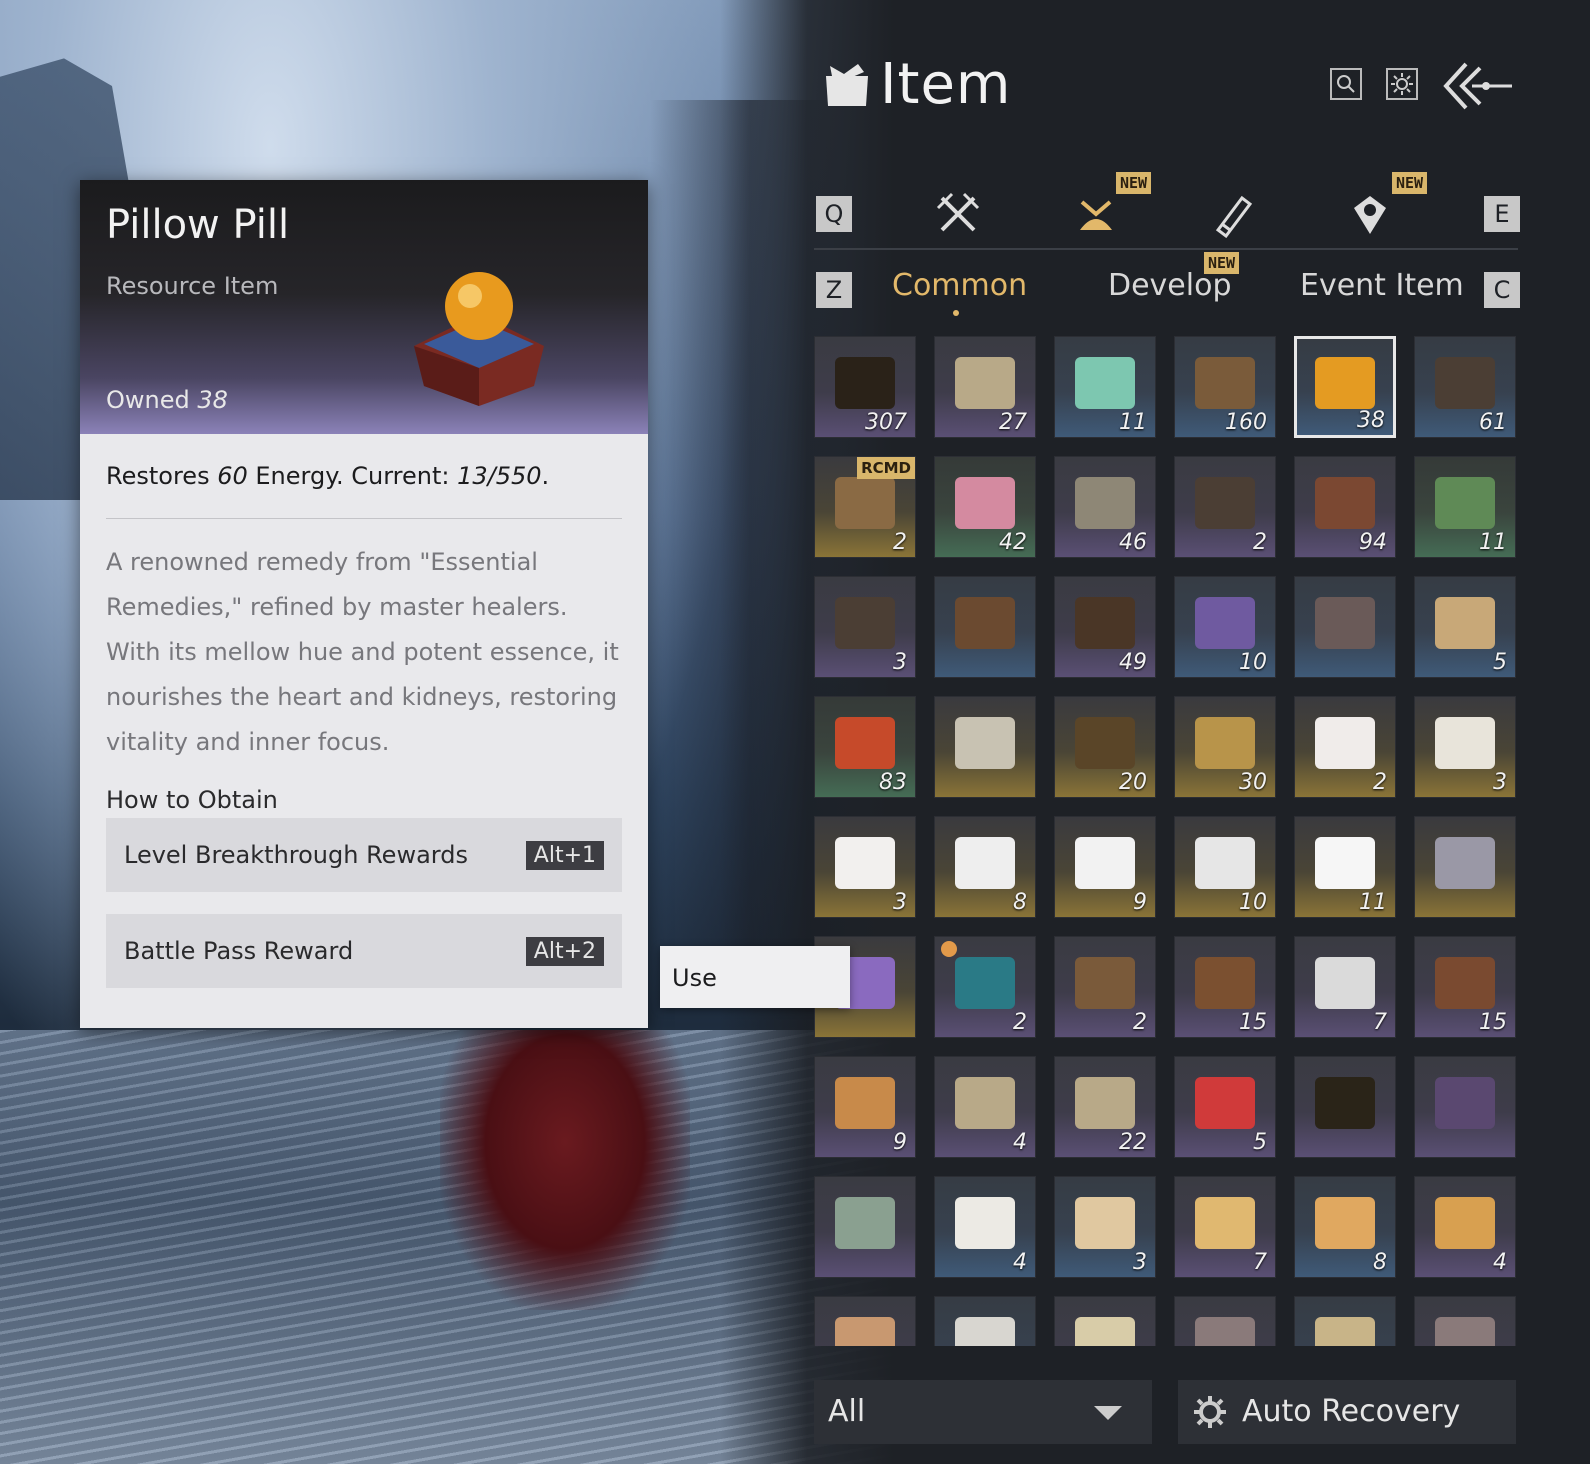 This screenshot has height=1464, width=1590. I want to click on settings-button, so click(1402, 84).